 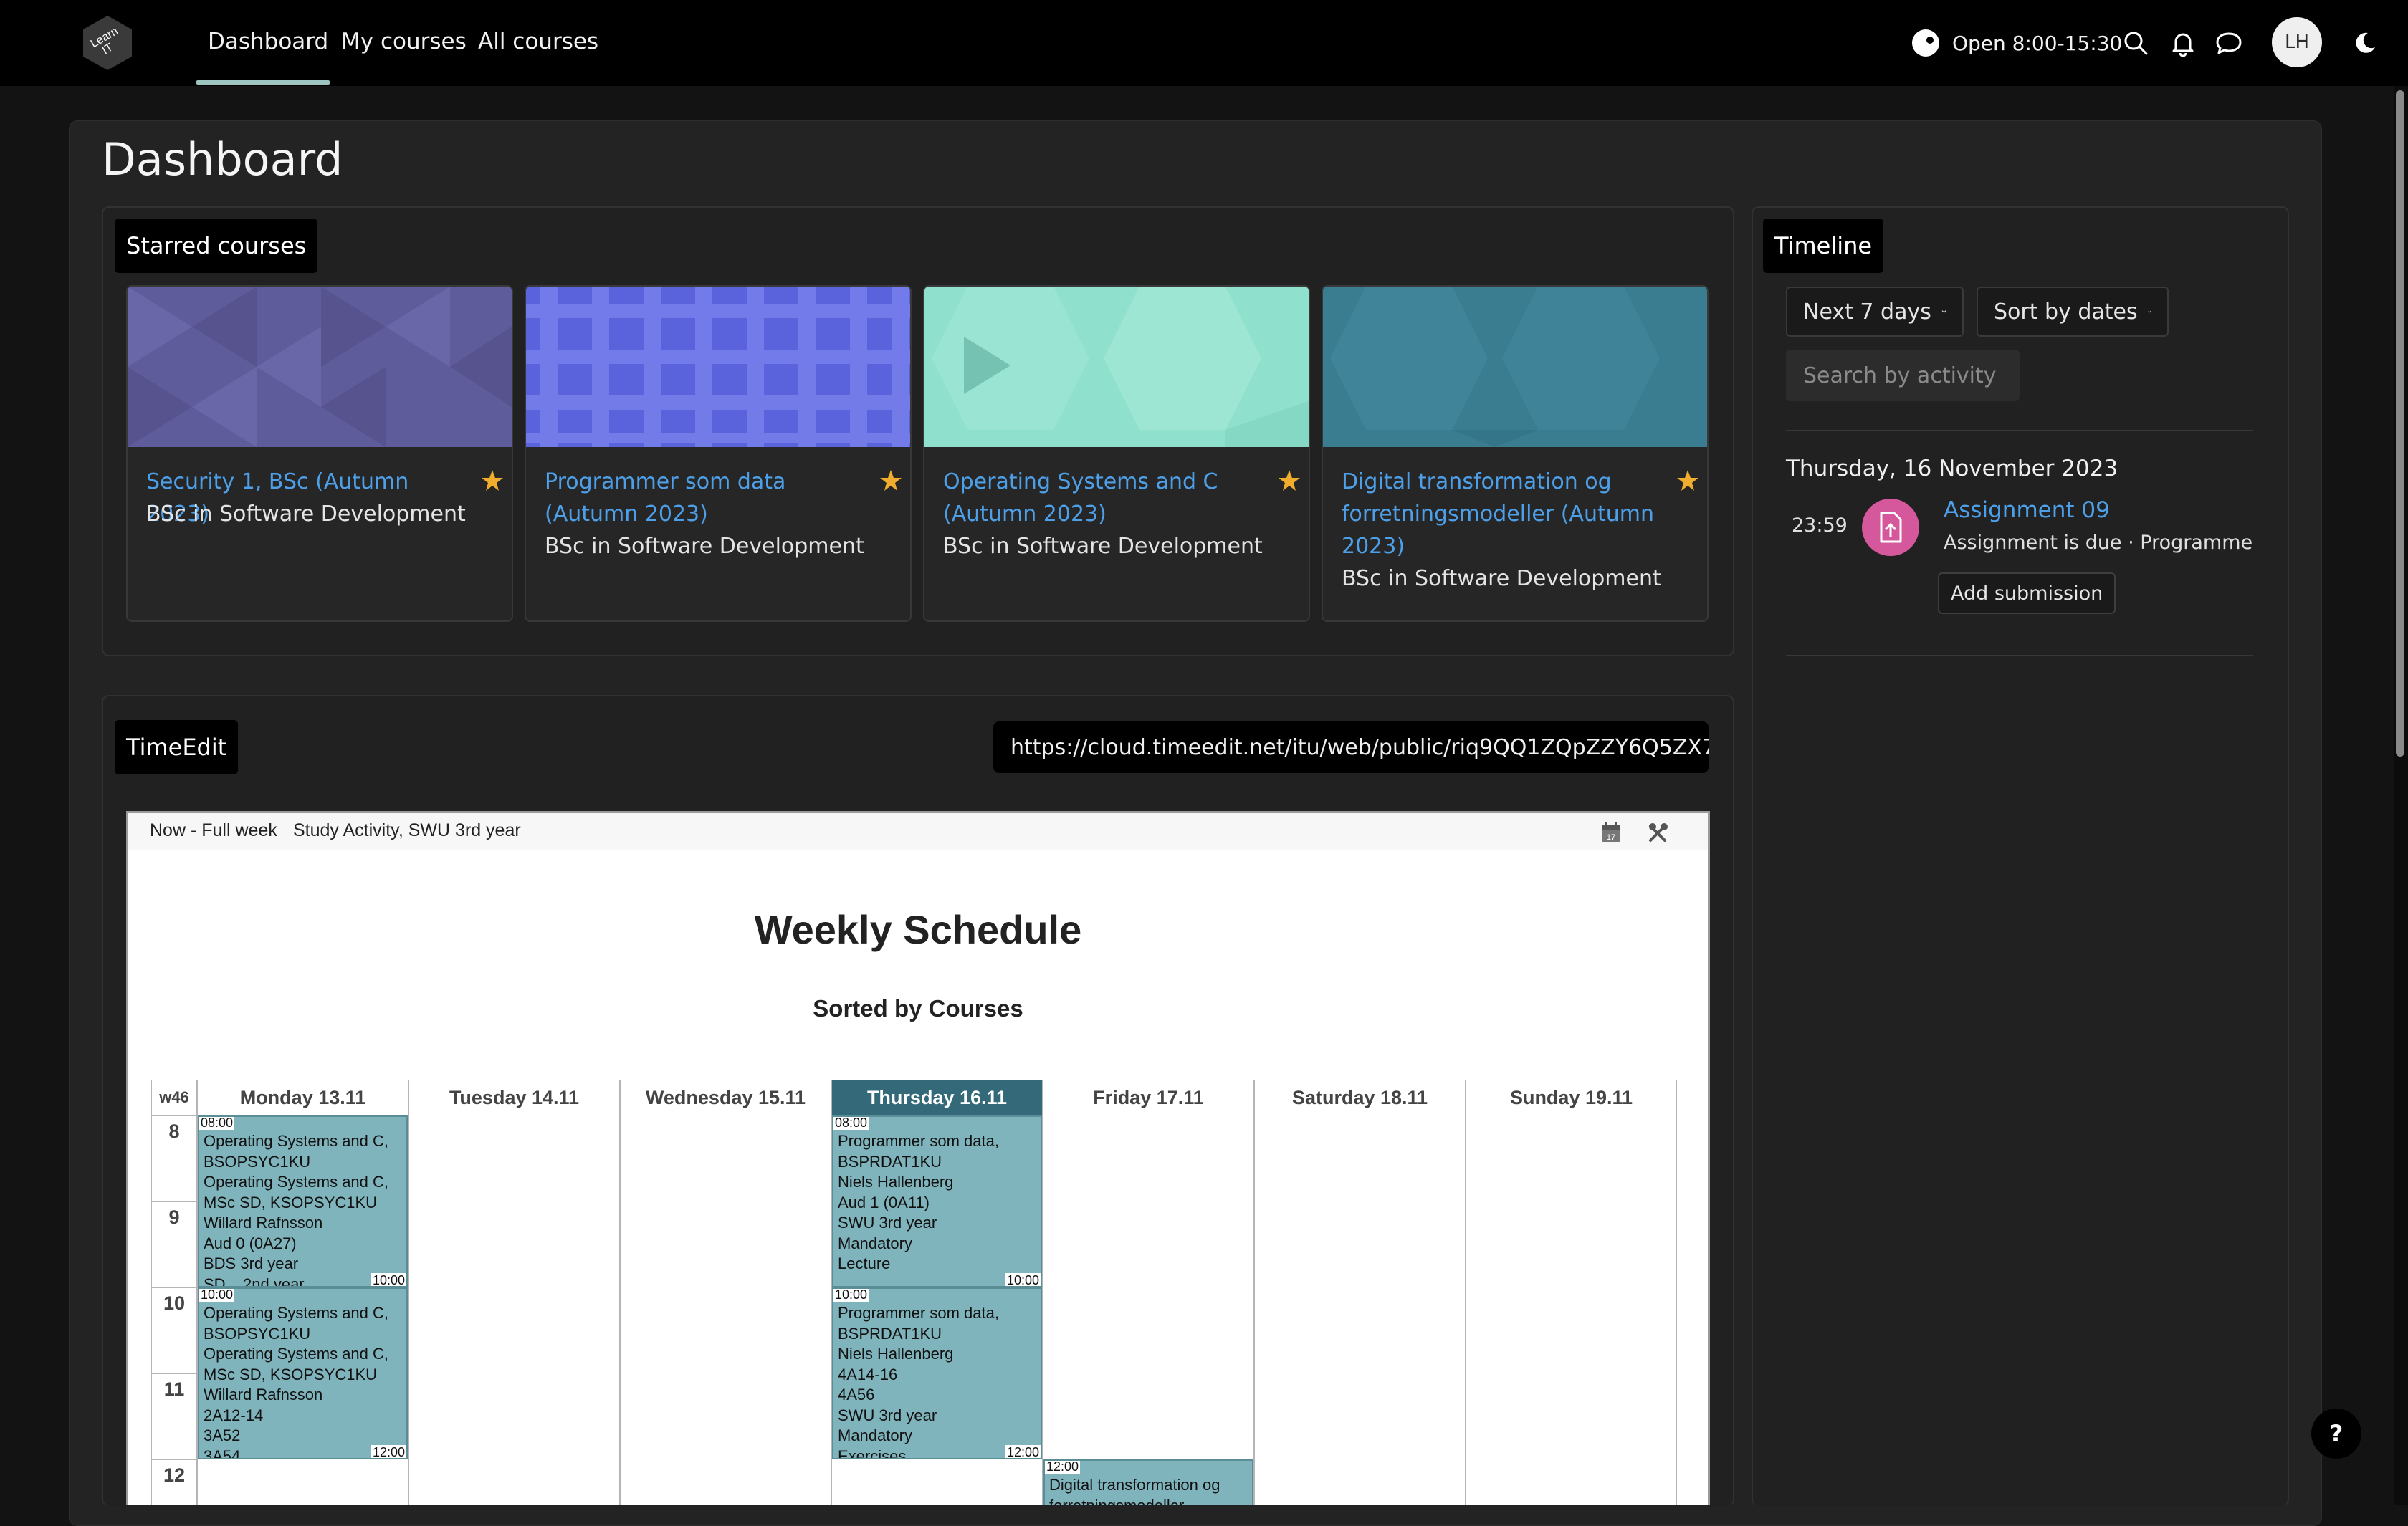 I want to click on filter-label: Next 7 days, so click(x=1867, y=312).